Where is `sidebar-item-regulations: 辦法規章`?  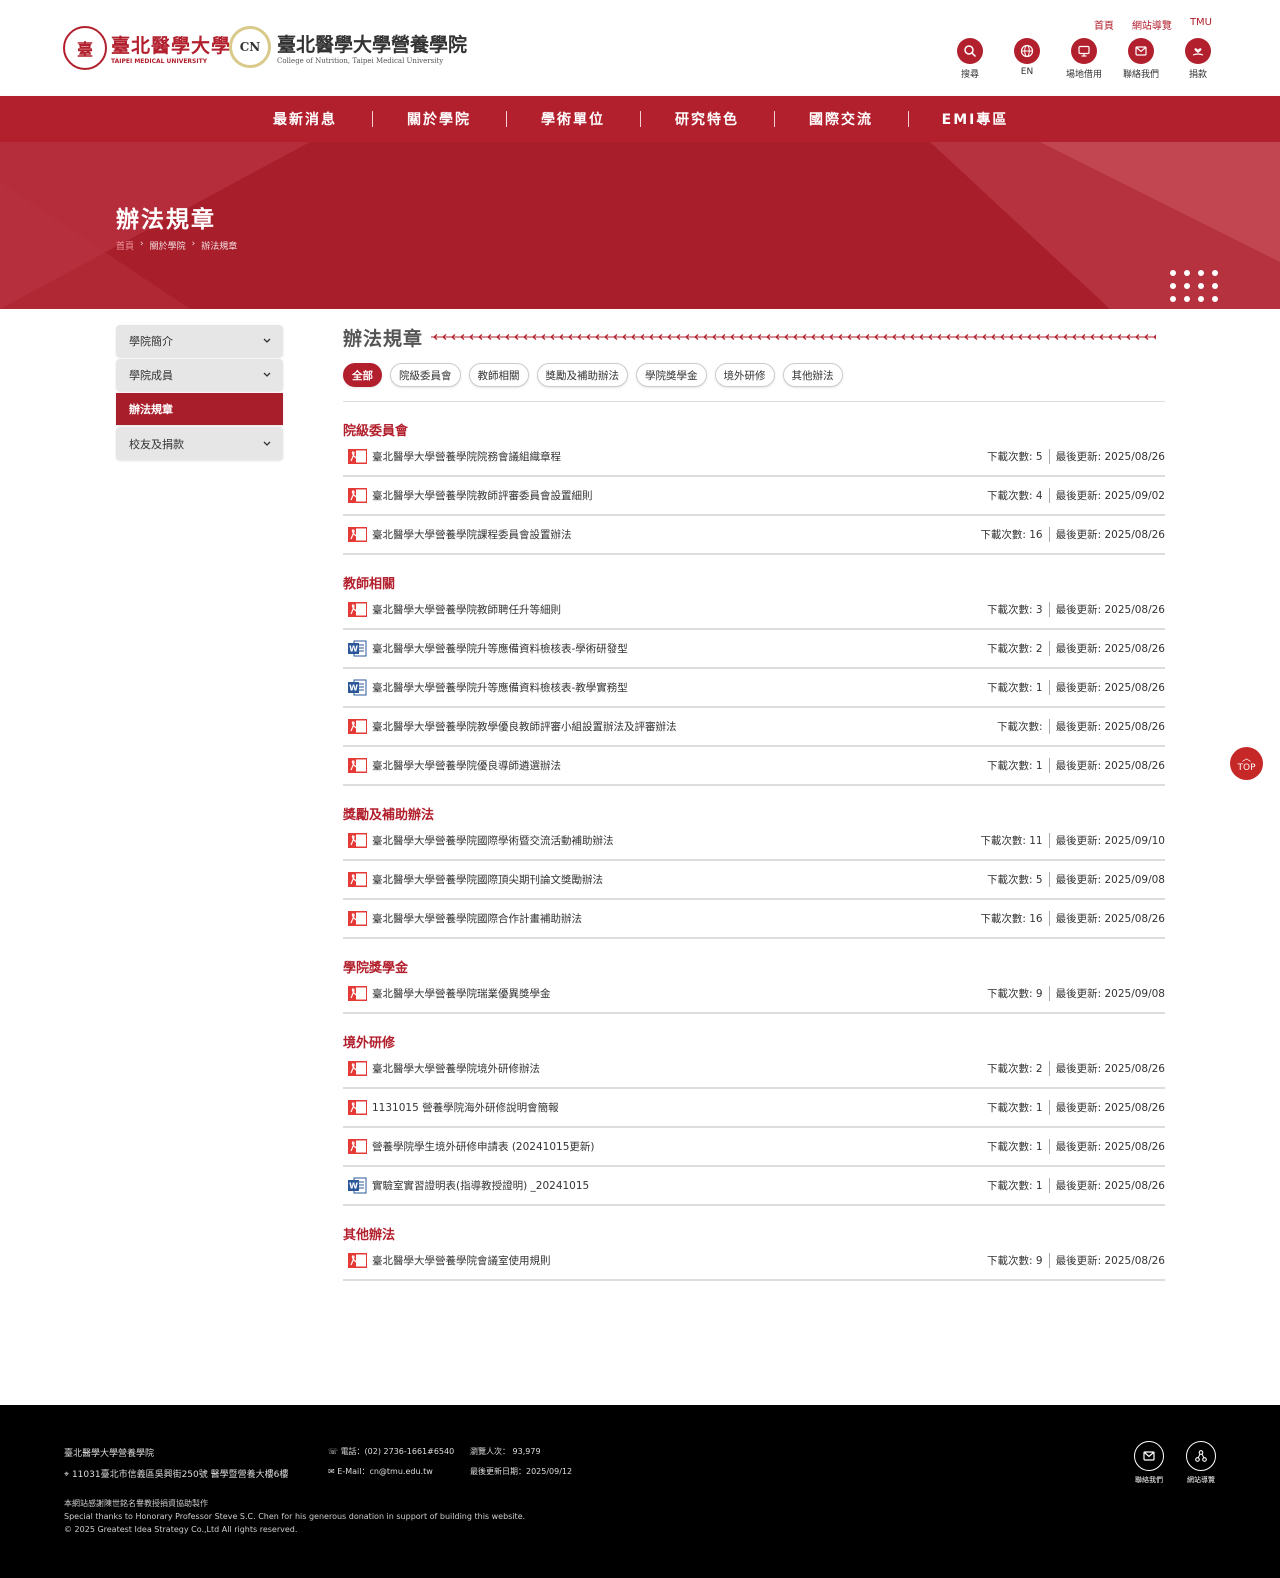 sidebar-item-regulations: 辦法規章 is located at coordinates (199, 409).